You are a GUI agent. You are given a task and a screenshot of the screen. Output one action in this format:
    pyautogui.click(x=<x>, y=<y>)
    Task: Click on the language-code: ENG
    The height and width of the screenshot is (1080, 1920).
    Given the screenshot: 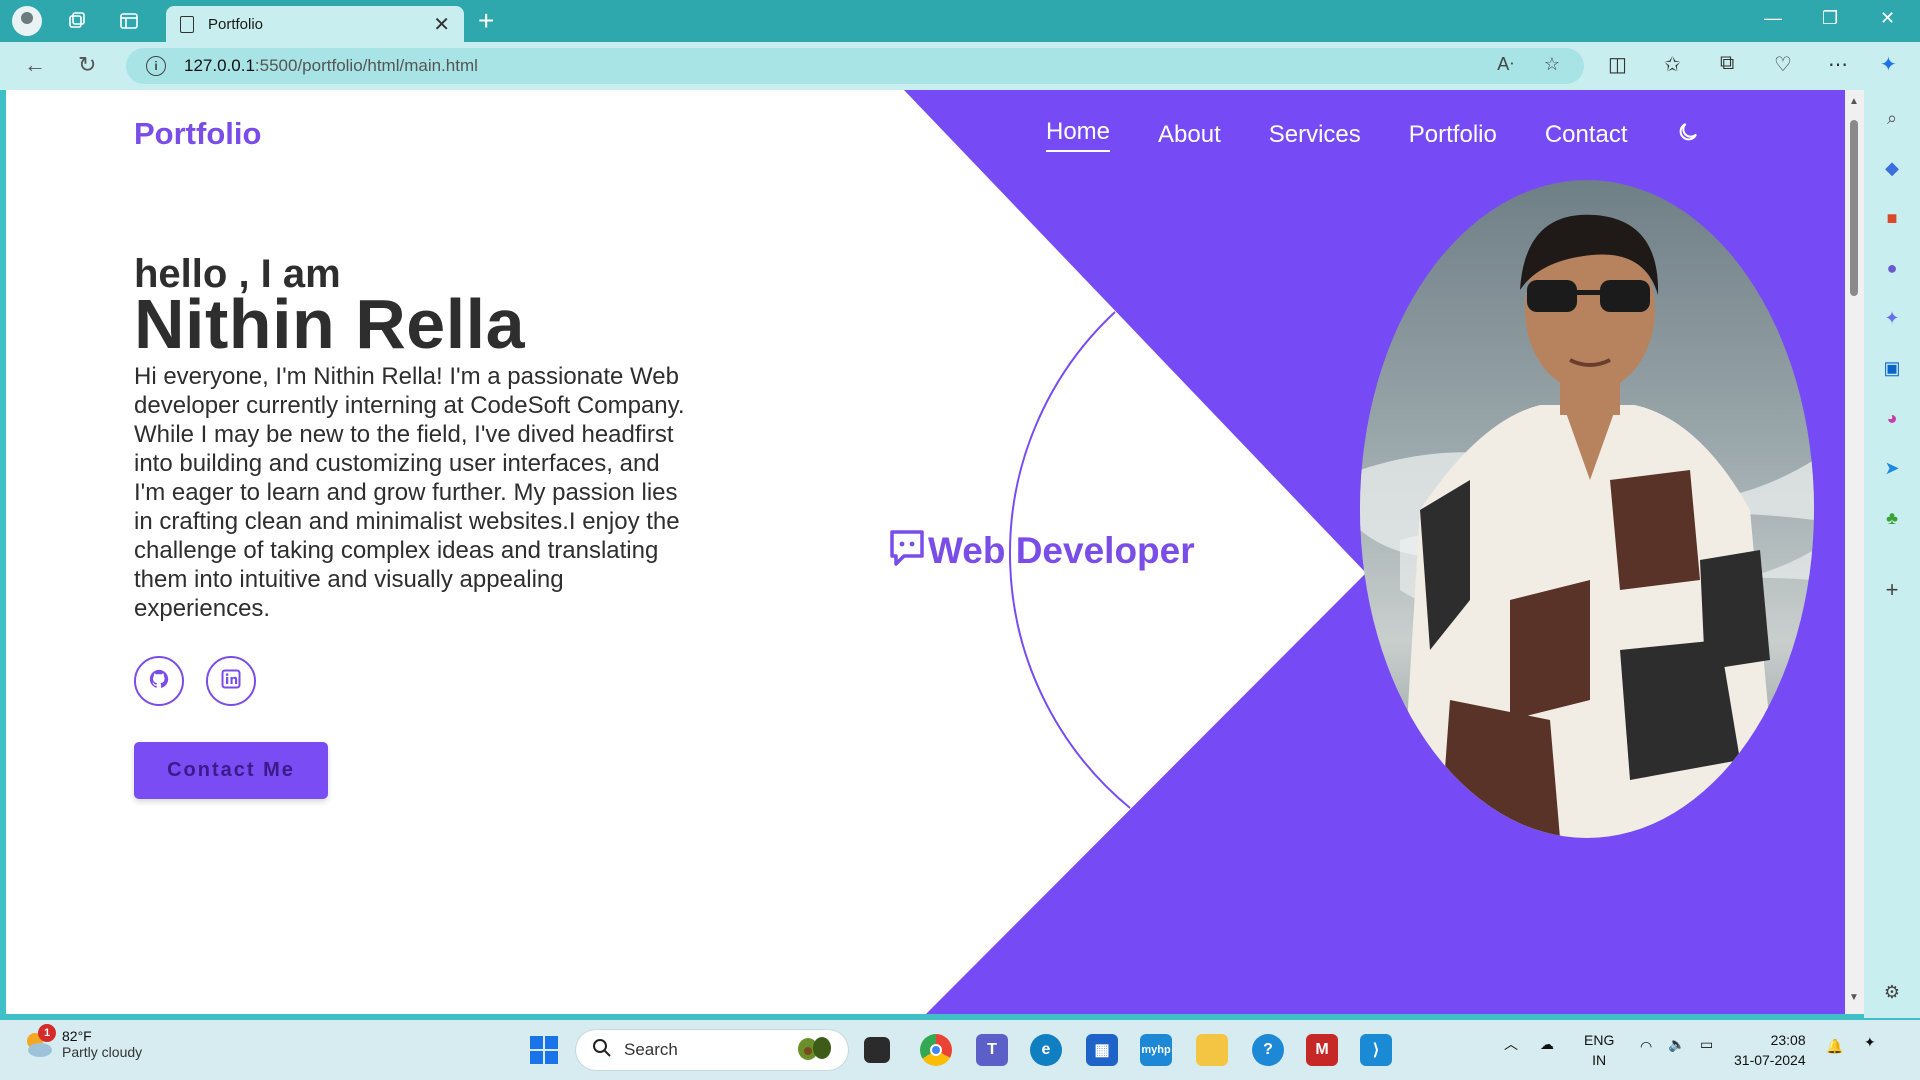 What is the action you would take?
    pyautogui.click(x=1599, y=1040)
    